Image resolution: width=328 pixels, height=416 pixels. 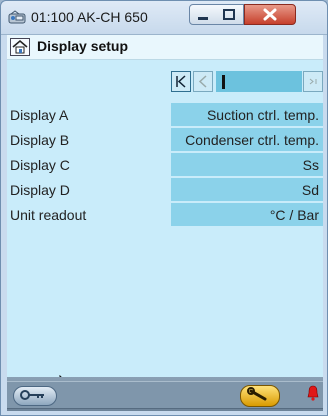 I want to click on display-d-value: Sd, so click(x=247, y=190).